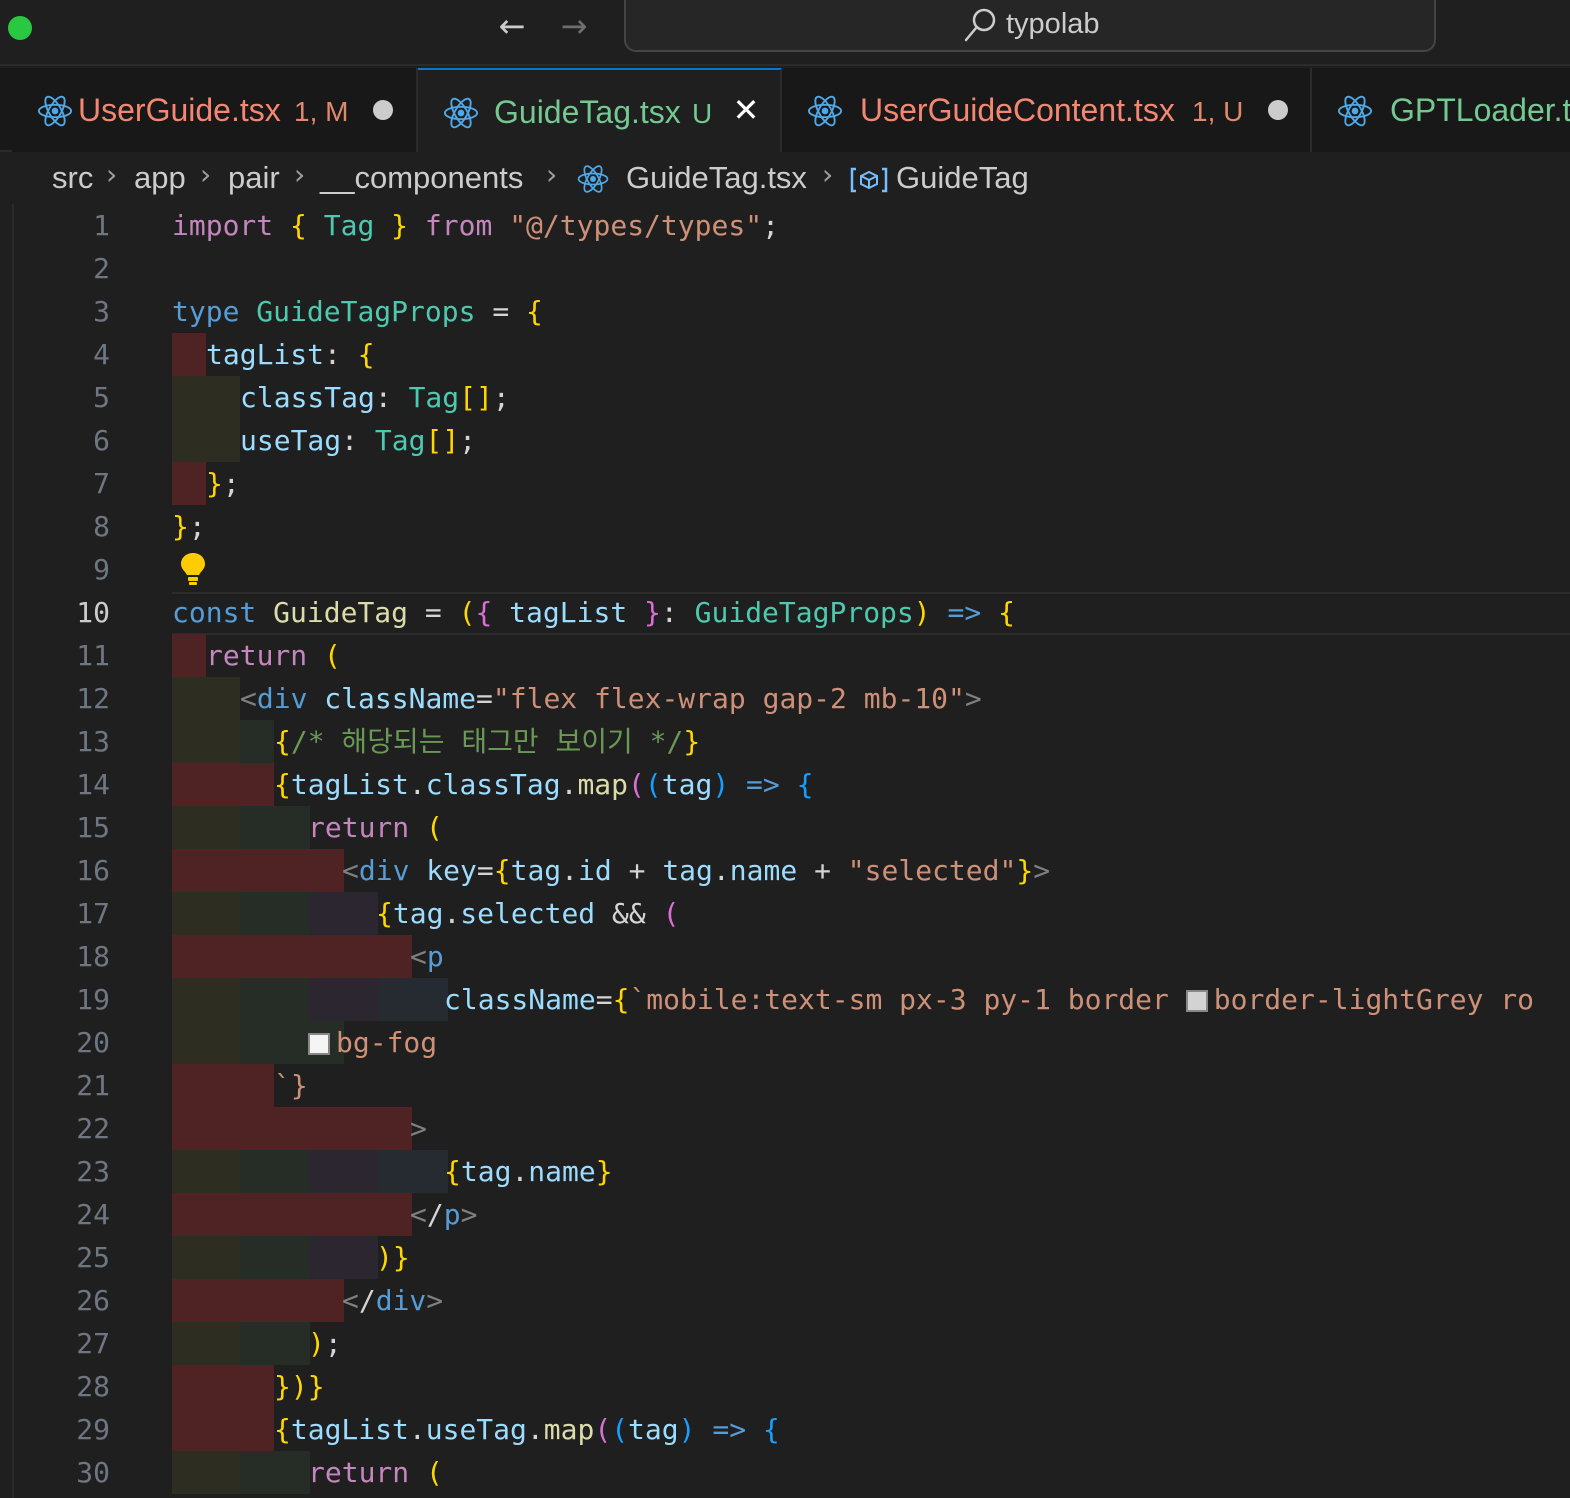  Describe the element at coordinates (93, 1128) in the screenshot. I see `line-number: 22` at that location.